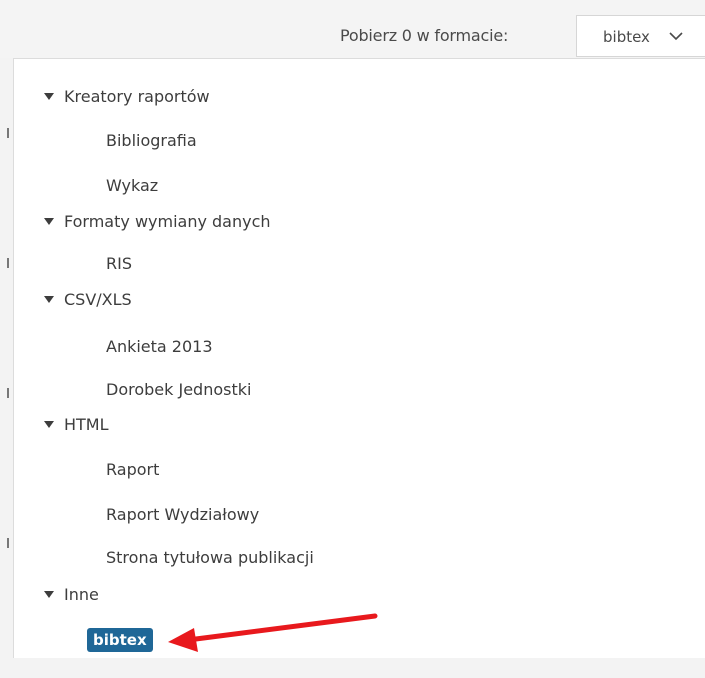  I want to click on group-label: CSV/XLS, so click(98, 299).